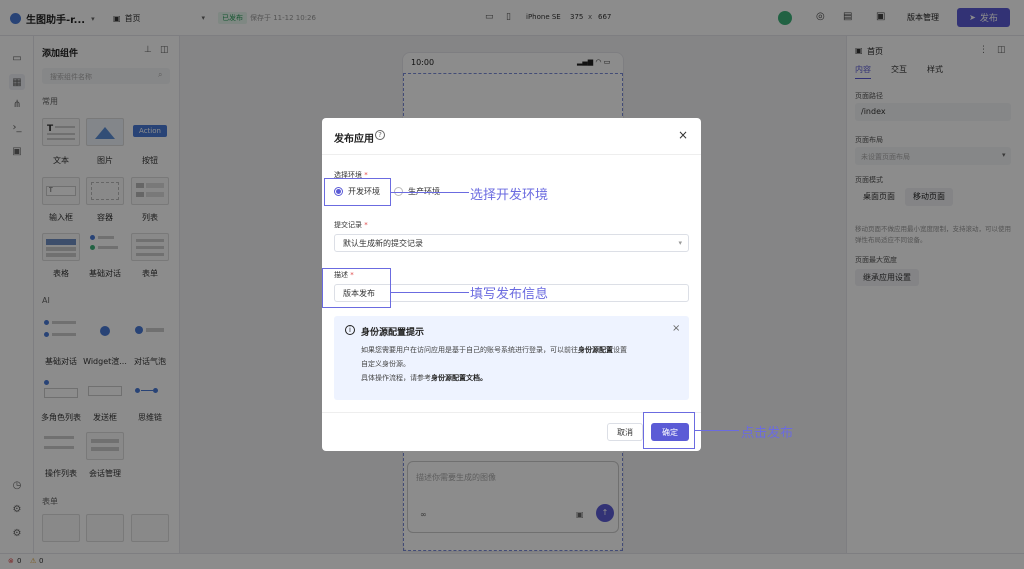 The image size is (1024, 569). I want to click on info-text-line2: 自定义身份源。, so click(385, 364).